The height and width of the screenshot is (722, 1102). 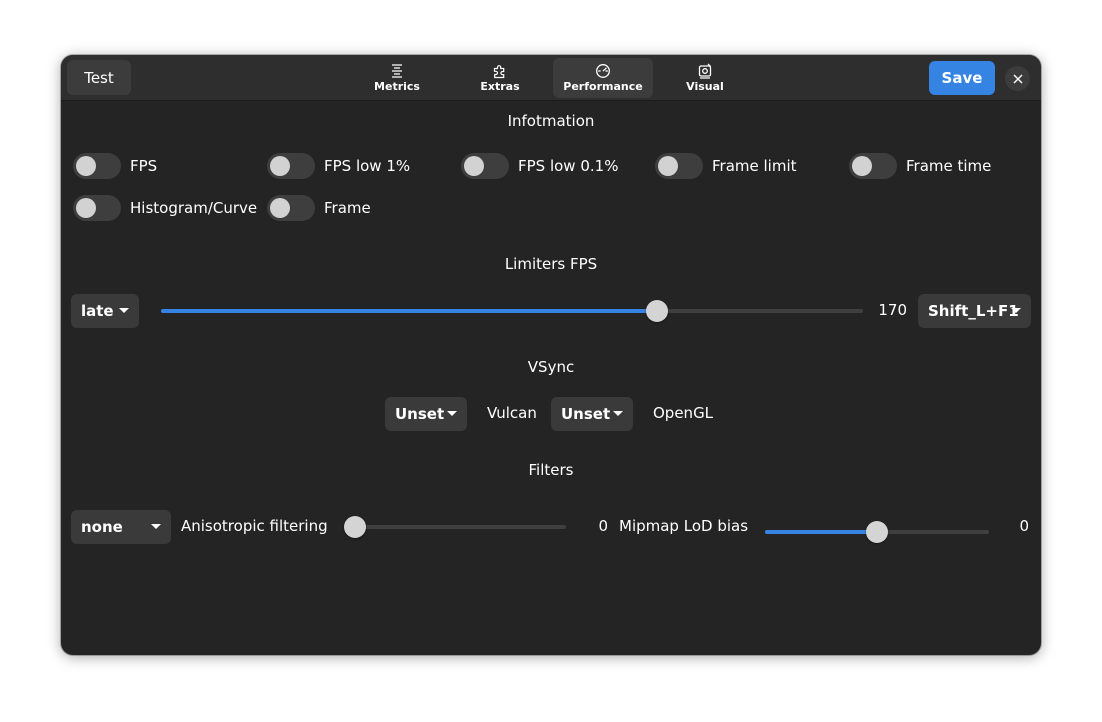 What do you see at coordinates (551, 470) in the screenshot?
I see `filters-title: Filters` at bounding box center [551, 470].